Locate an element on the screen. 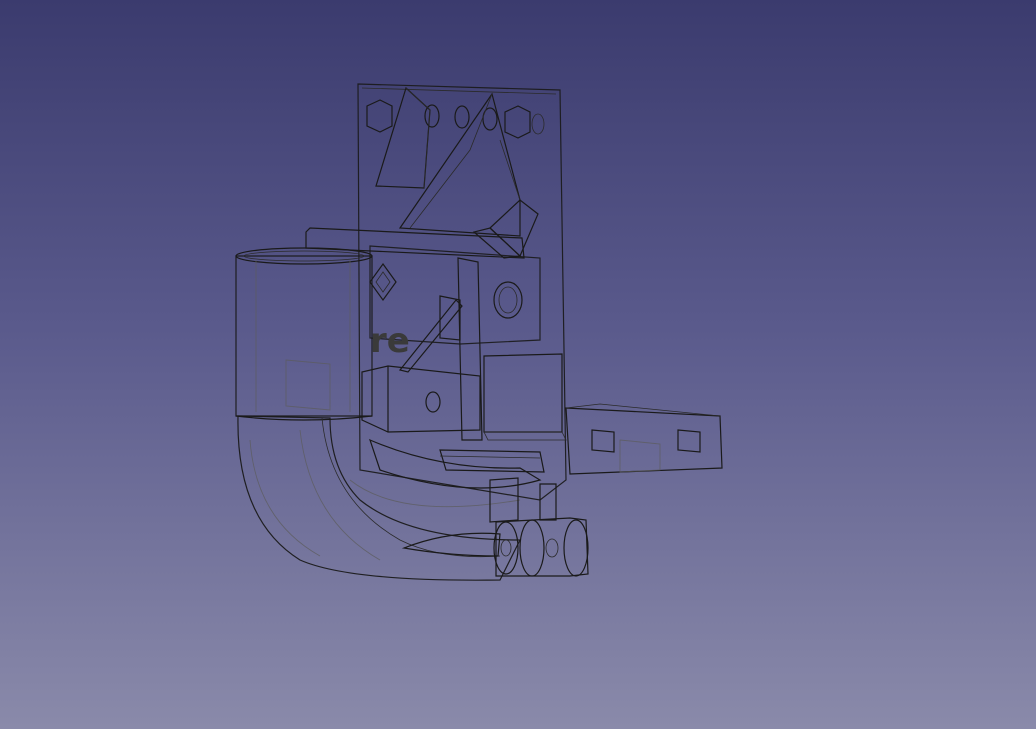 This screenshot has height=729, width=1036. duct-tube is located at coordinates (304, 334).